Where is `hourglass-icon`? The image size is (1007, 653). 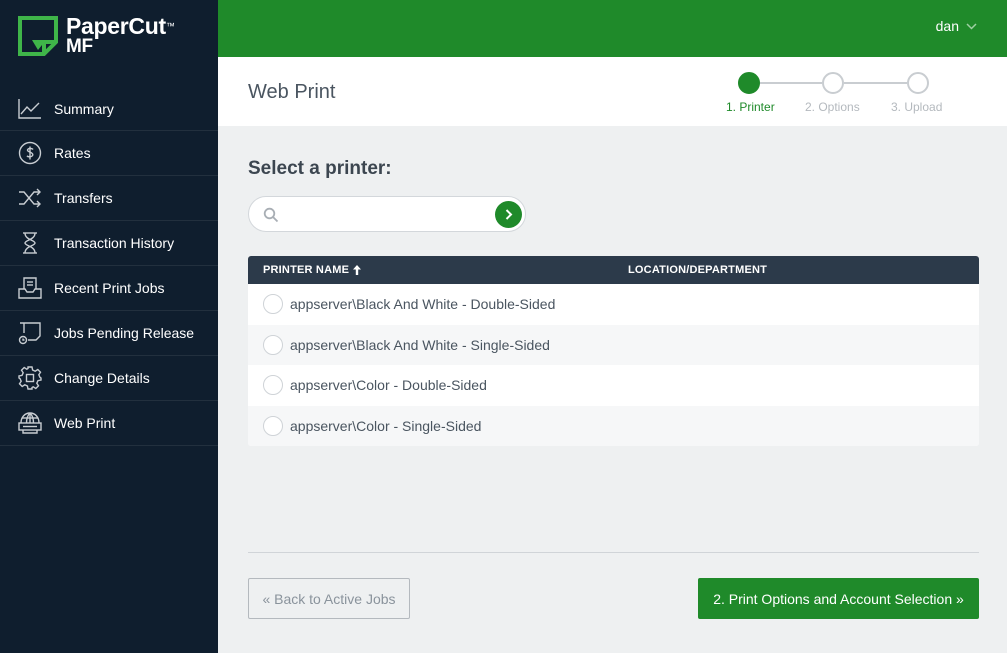 hourglass-icon is located at coordinates (30, 243).